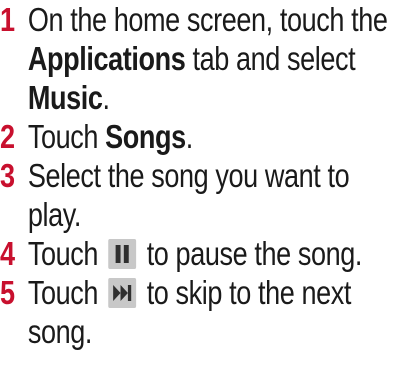  Describe the element at coordinates (60, 331) in the screenshot. I see `step-text: song.` at that location.